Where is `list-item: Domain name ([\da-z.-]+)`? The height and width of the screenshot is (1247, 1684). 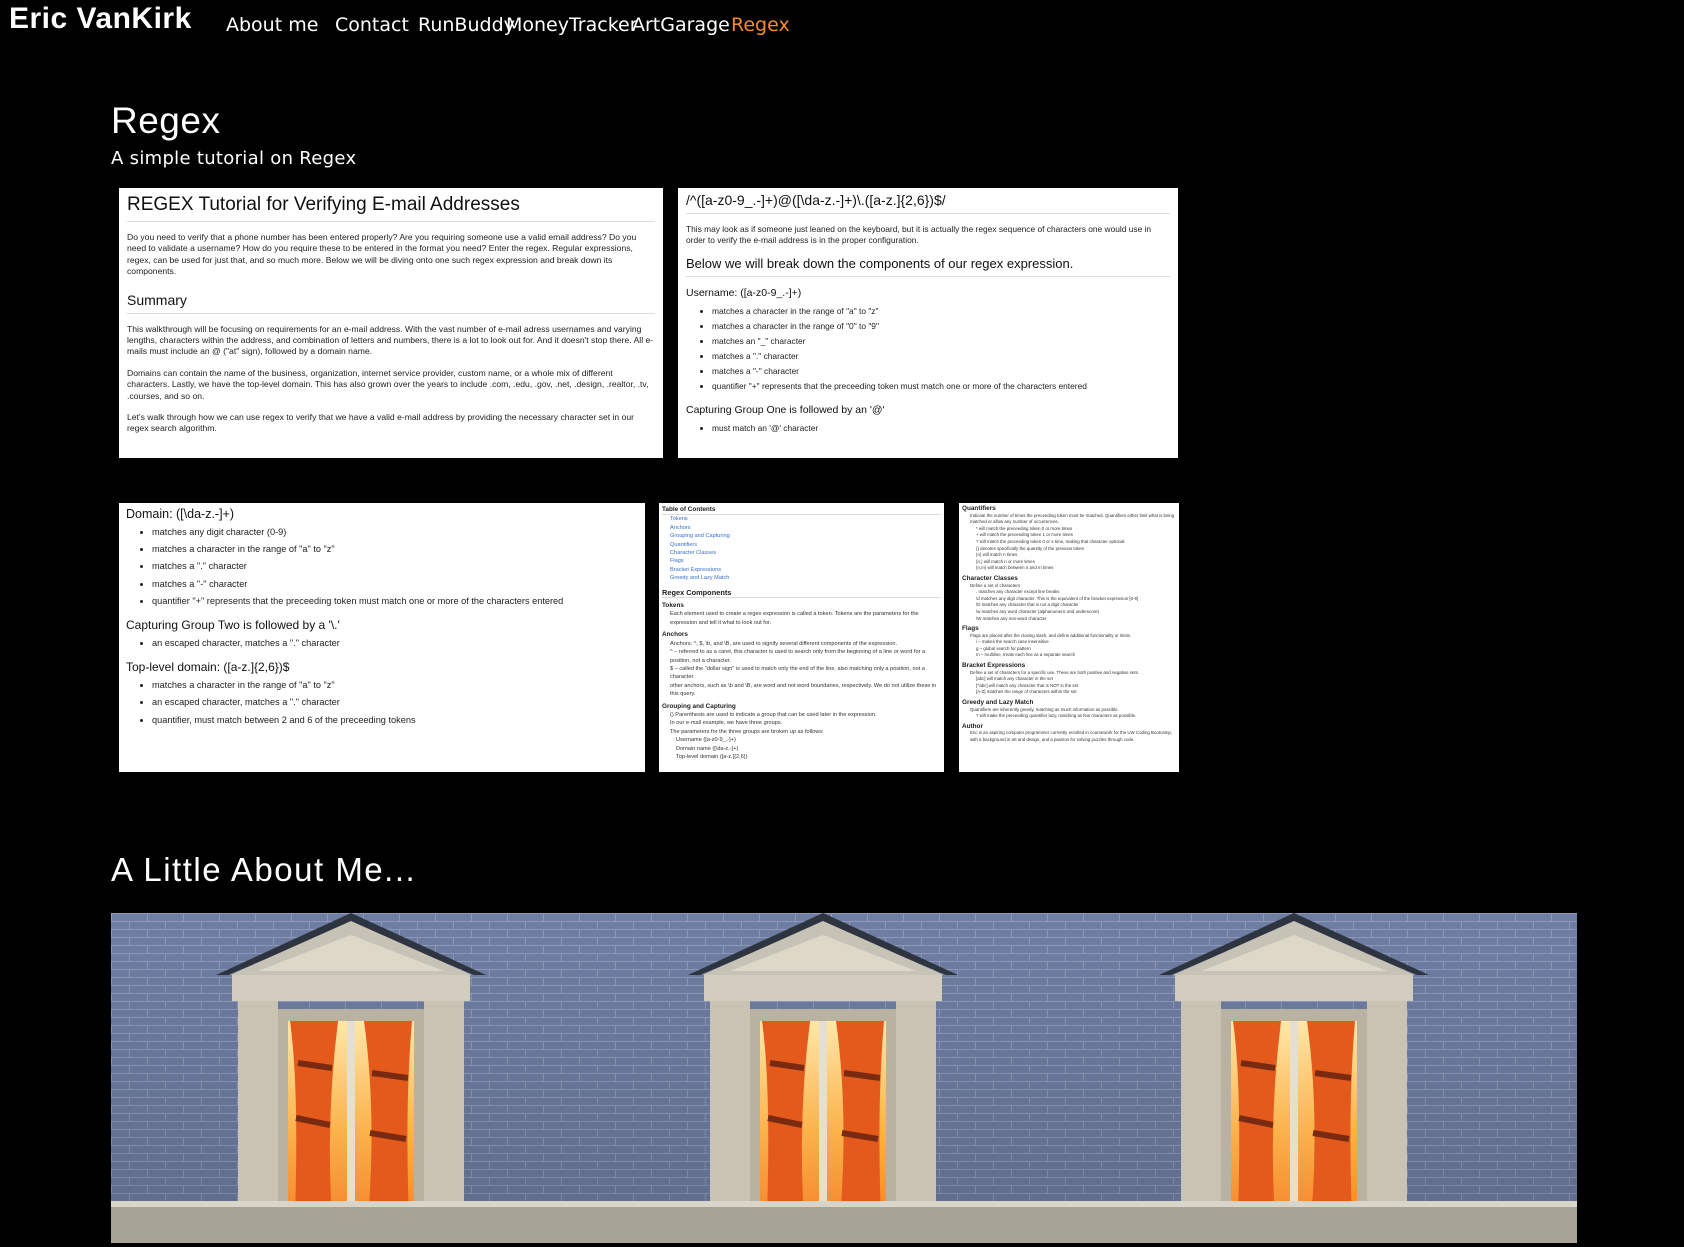 list-item: Domain name ([\da-z.-]+) is located at coordinates (707, 748).